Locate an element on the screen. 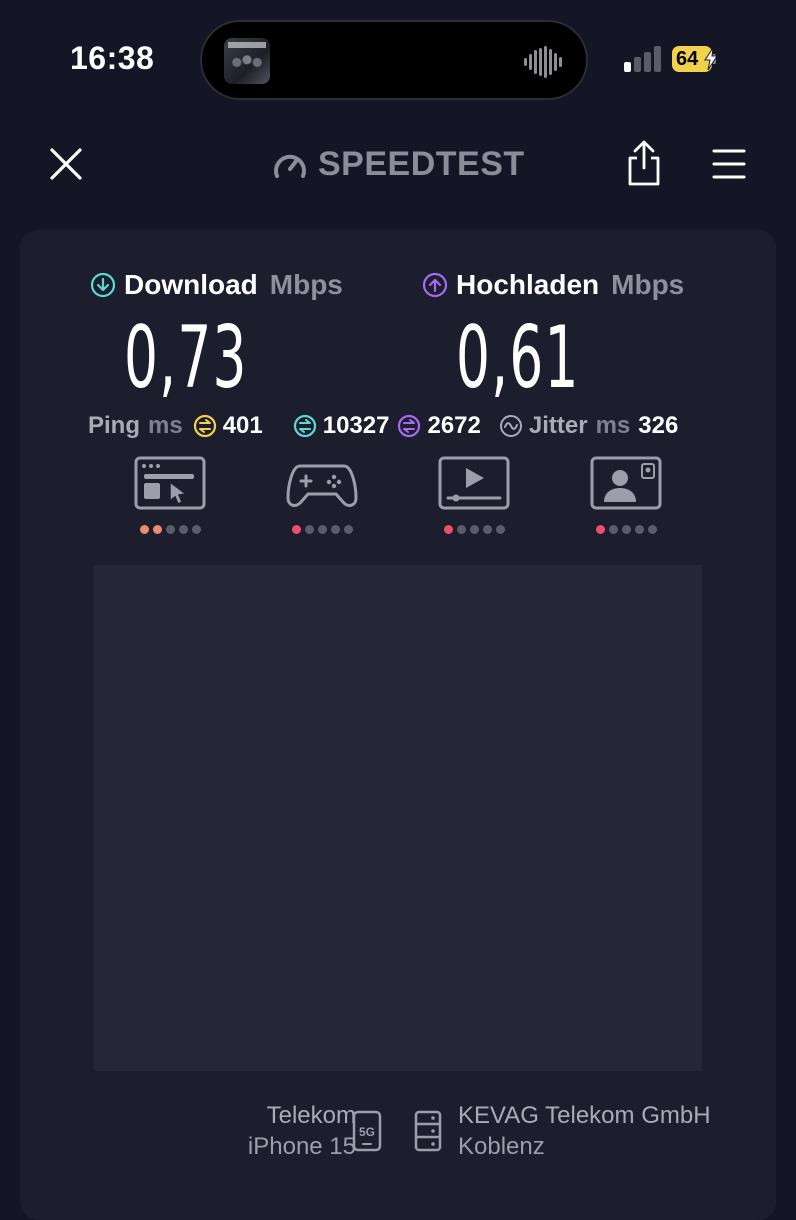 The image size is (796, 1220). status-time: 16:38 is located at coordinates (112, 58).